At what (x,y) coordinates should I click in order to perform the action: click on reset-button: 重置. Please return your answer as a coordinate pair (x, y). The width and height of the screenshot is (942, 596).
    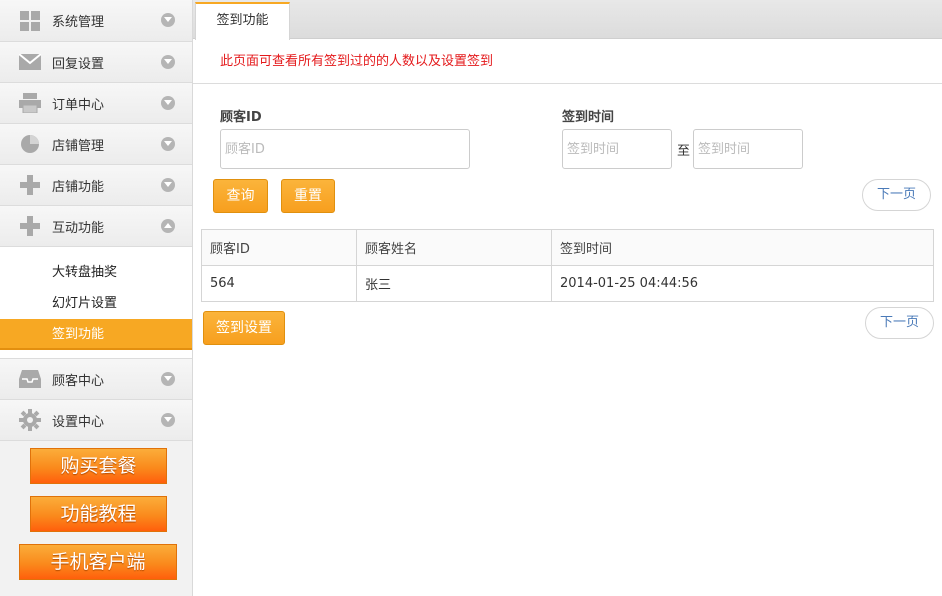
    Looking at the image, I should click on (308, 196).